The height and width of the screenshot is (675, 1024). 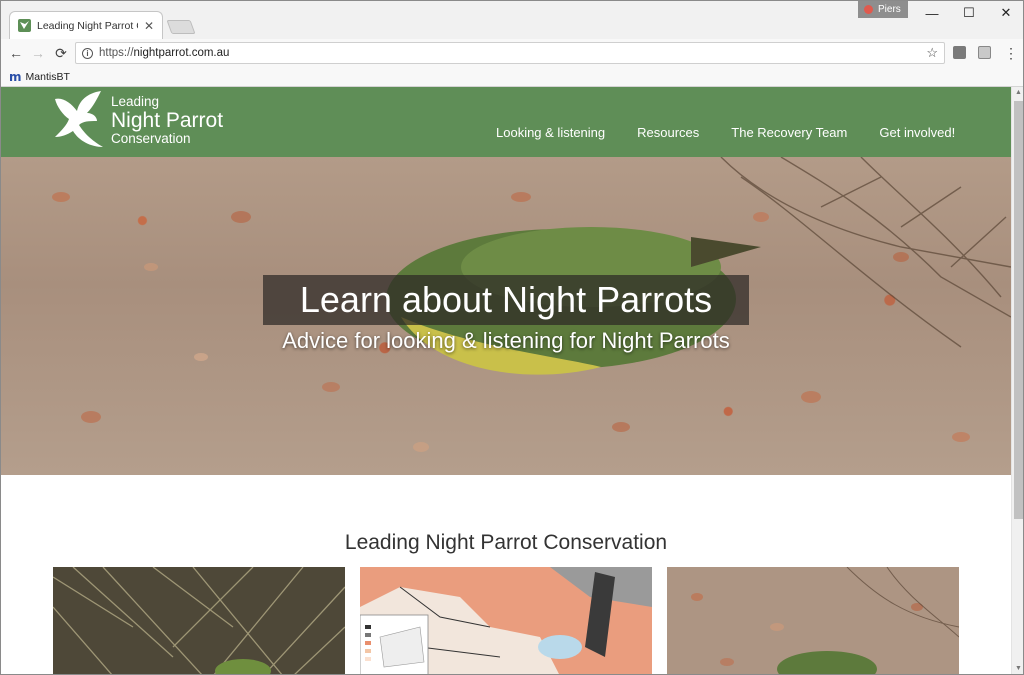 What do you see at coordinates (506, 542) in the screenshot?
I see `section-heading: Leading Night Parrot Conservation` at bounding box center [506, 542].